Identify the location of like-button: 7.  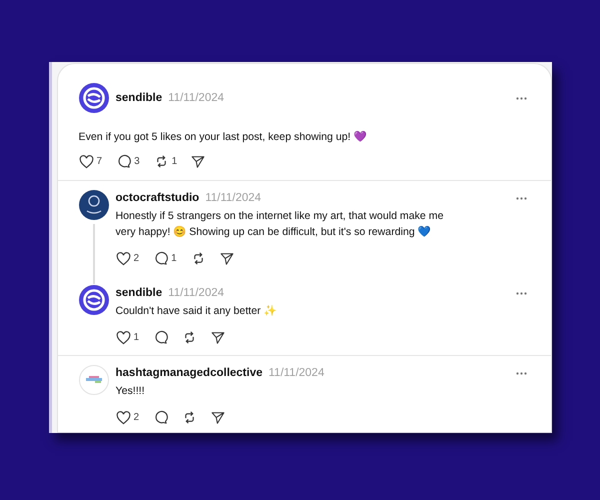
(90, 161).